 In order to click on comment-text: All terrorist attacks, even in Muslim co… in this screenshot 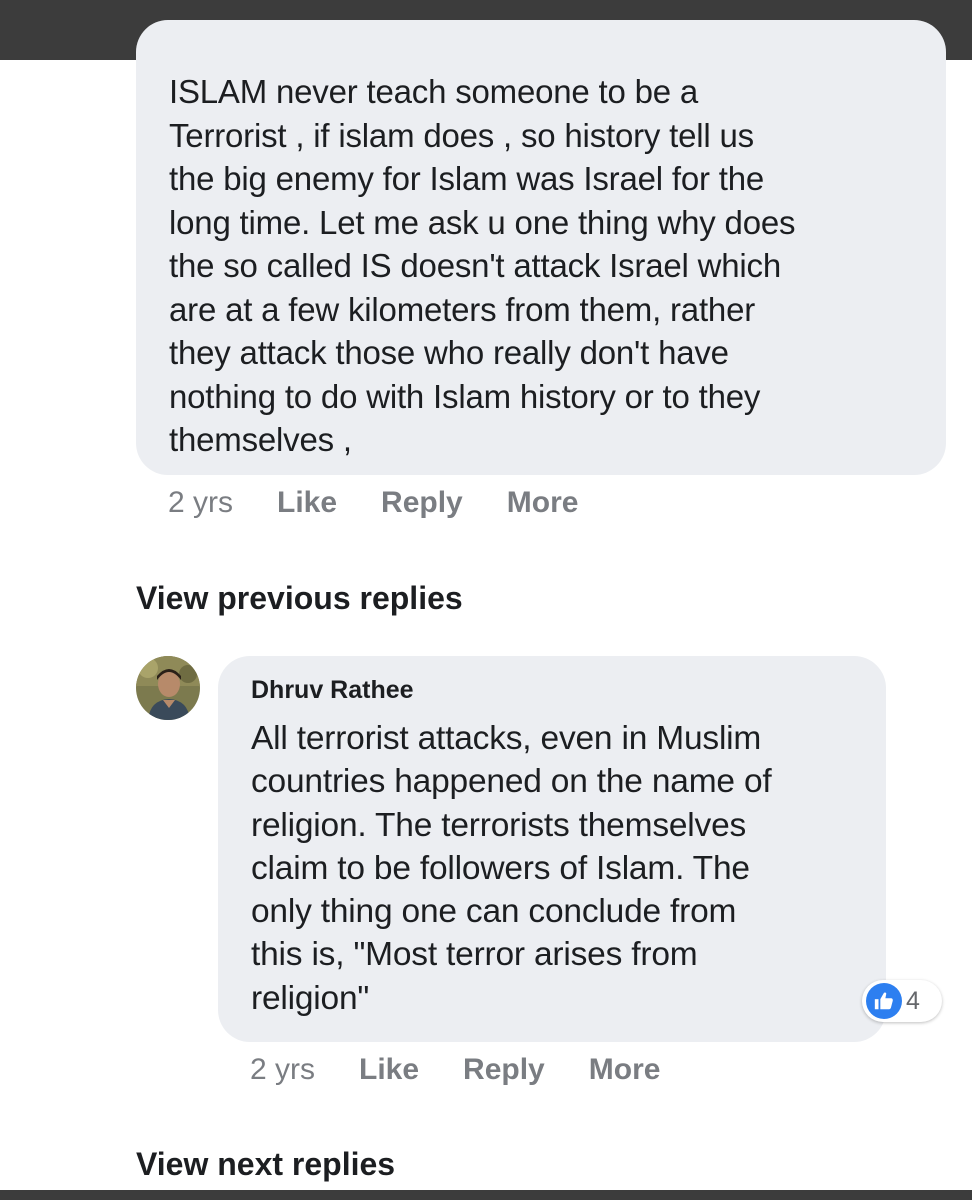, I will do `click(511, 868)`.